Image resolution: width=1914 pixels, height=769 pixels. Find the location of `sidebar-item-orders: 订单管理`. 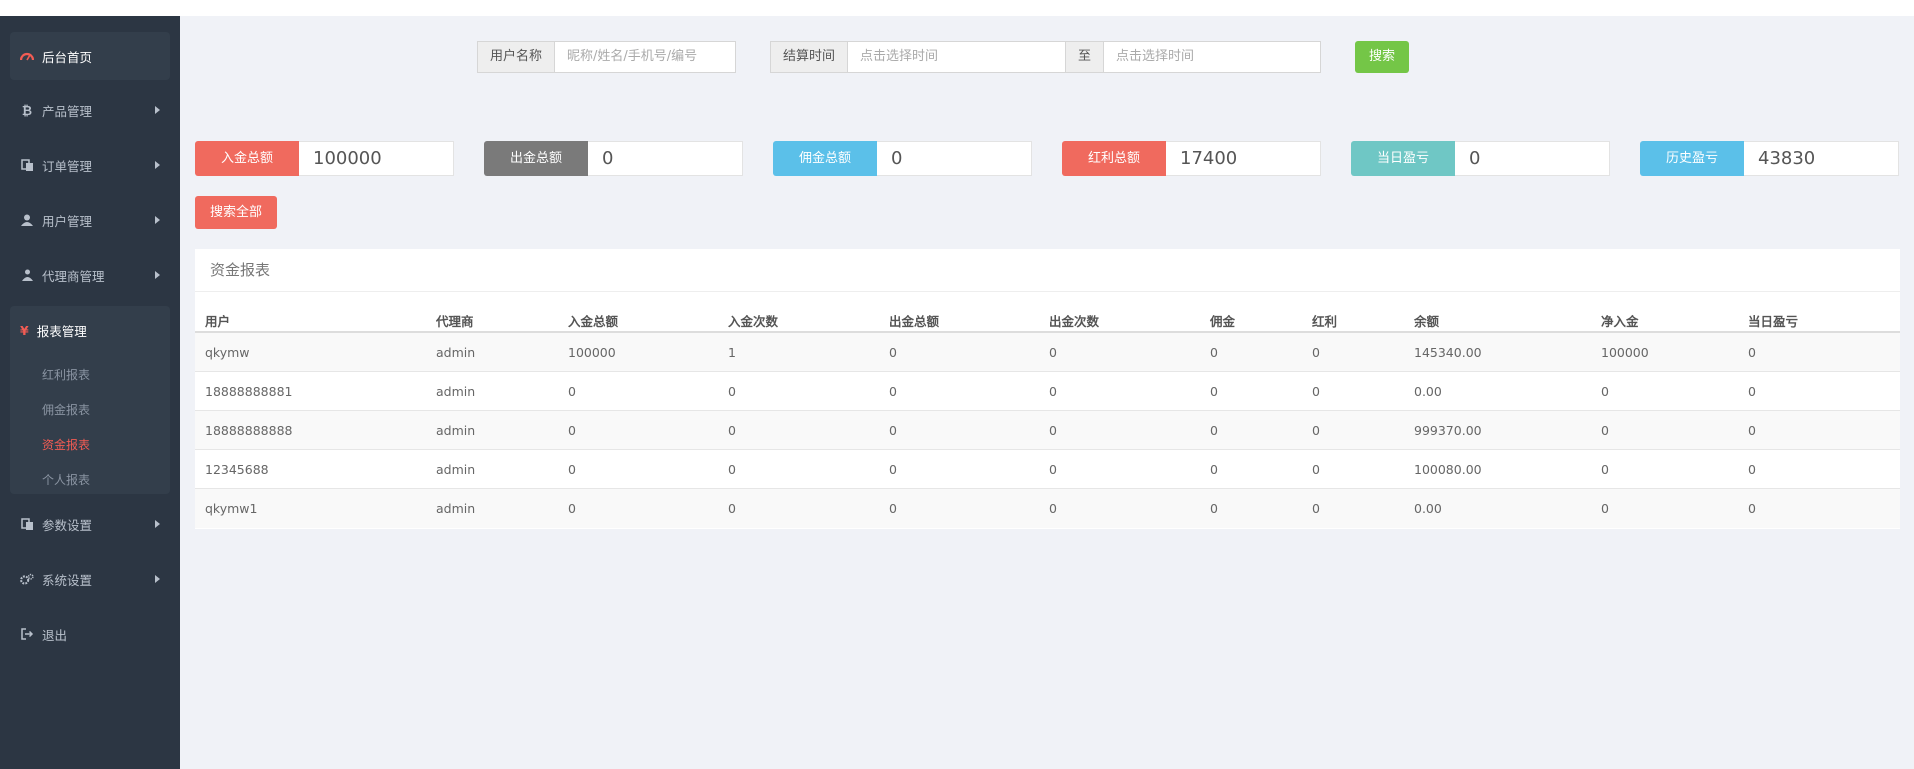

sidebar-item-orders: 订单管理 is located at coordinates (90, 165).